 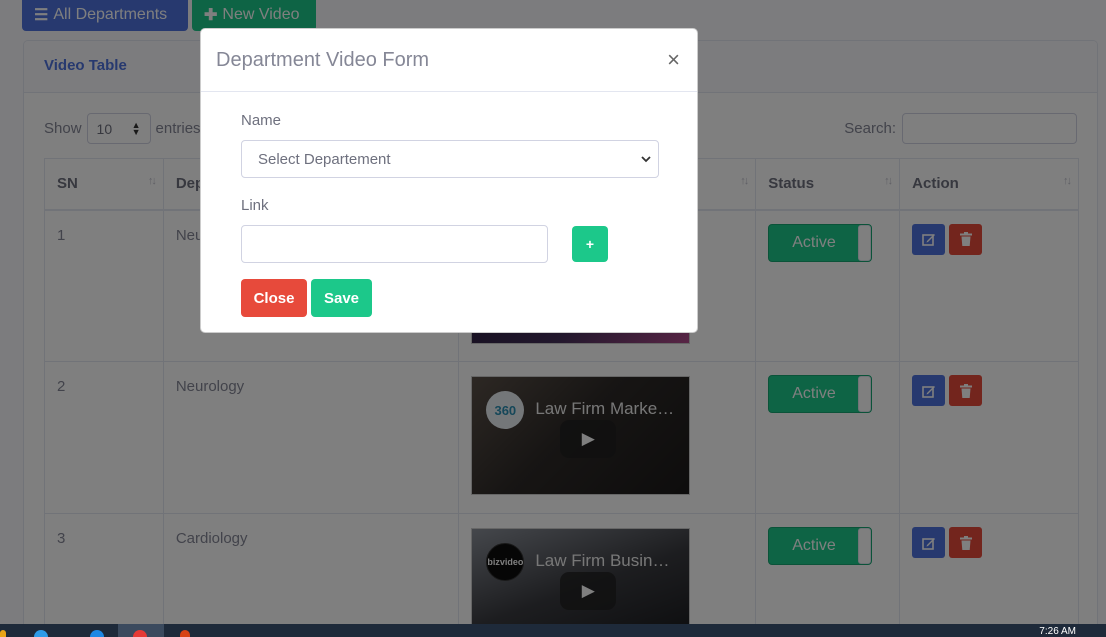 I want to click on department-select: Select Departement, so click(x=450, y=159).